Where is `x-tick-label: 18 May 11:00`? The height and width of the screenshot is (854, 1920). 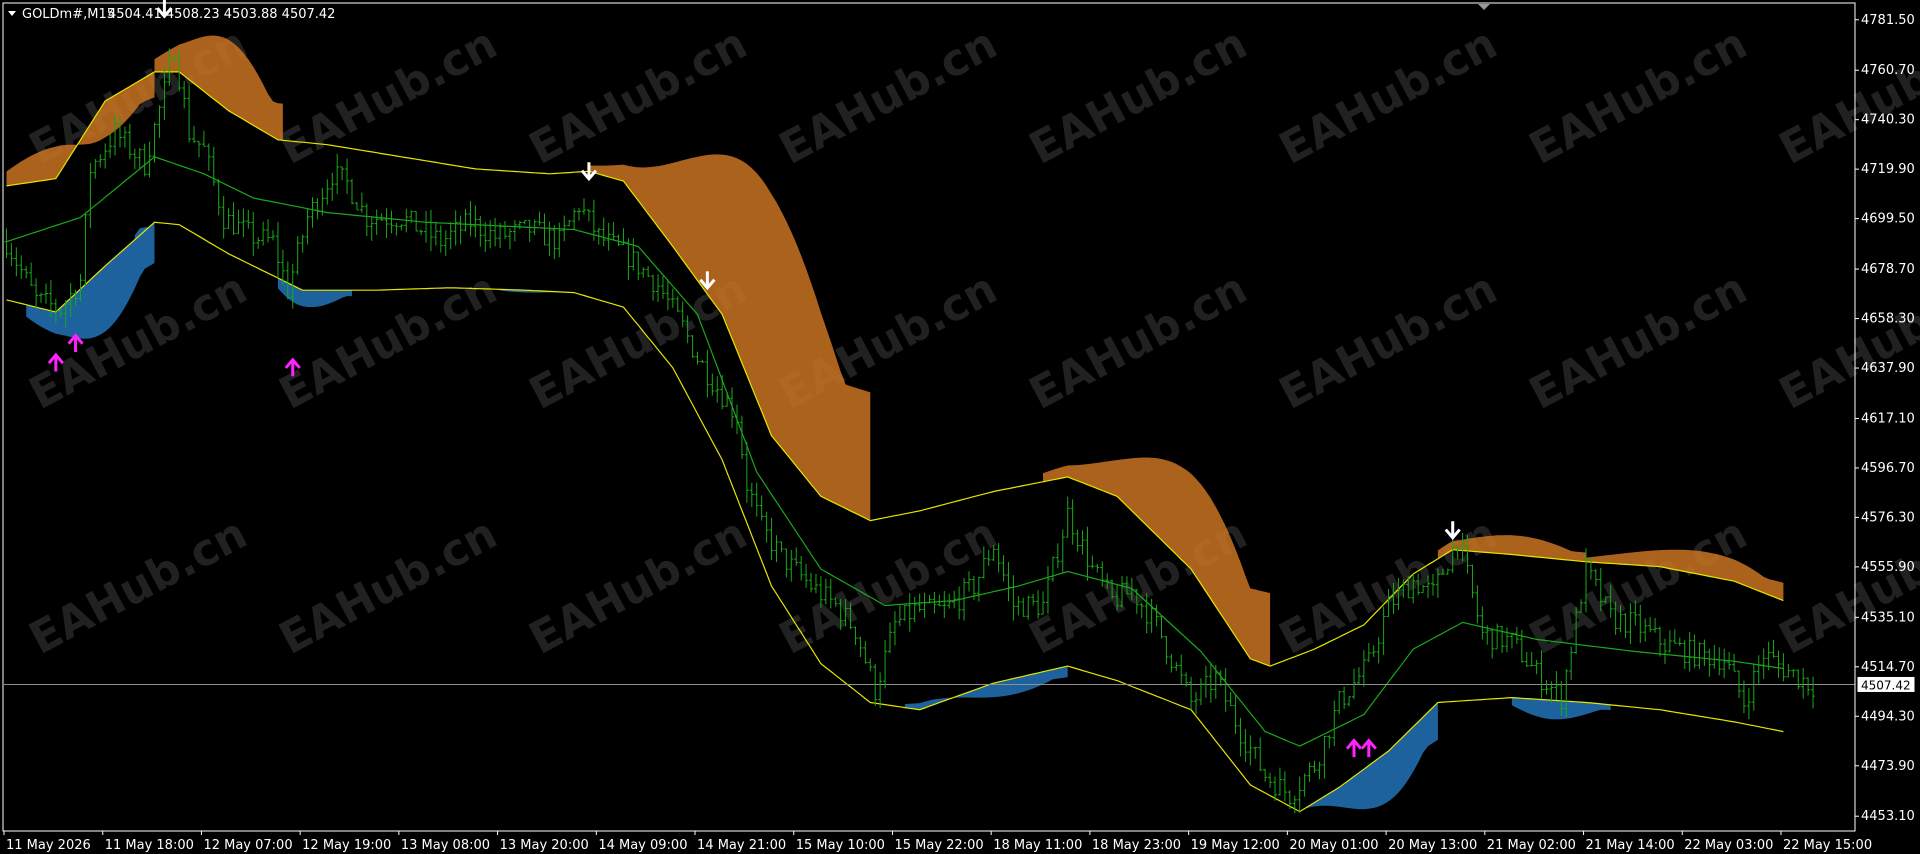 x-tick-label: 18 May 11:00 is located at coordinates (1037, 845).